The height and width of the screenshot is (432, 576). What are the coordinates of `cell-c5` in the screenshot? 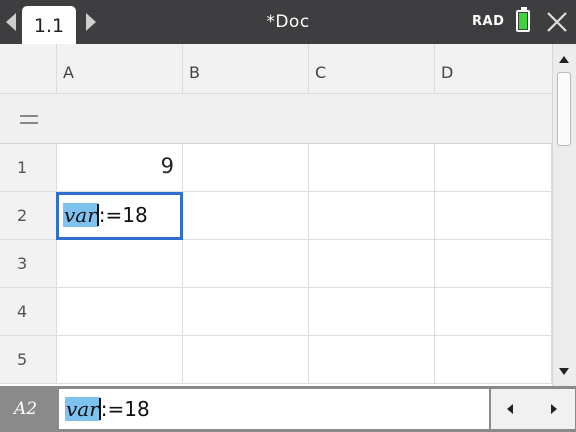 It's located at (372, 360).